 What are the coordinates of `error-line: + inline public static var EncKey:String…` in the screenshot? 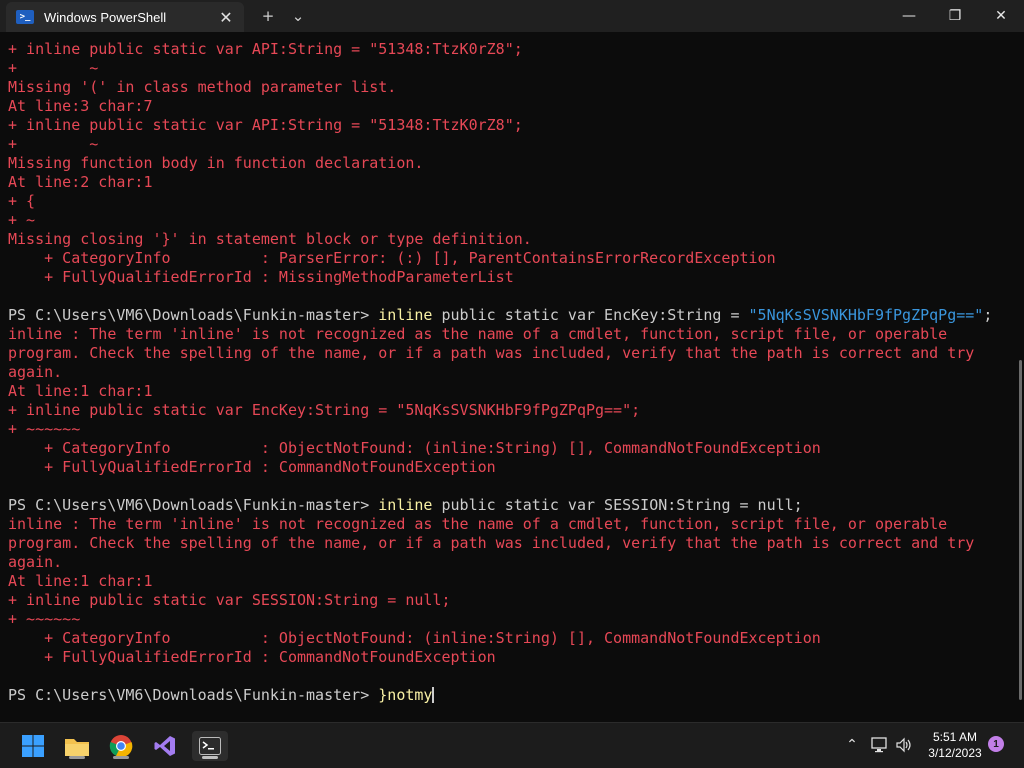 It's located at (324, 410).